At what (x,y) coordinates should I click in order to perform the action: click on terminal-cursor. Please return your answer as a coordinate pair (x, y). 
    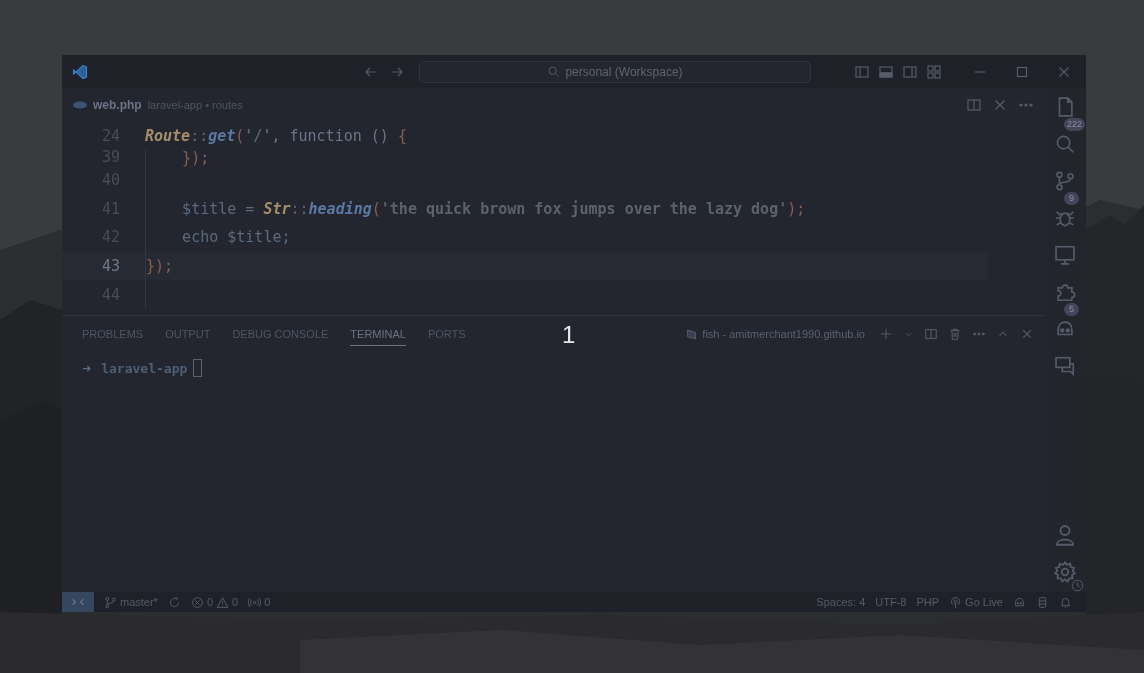
    Looking at the image, I should click on (198, 368).